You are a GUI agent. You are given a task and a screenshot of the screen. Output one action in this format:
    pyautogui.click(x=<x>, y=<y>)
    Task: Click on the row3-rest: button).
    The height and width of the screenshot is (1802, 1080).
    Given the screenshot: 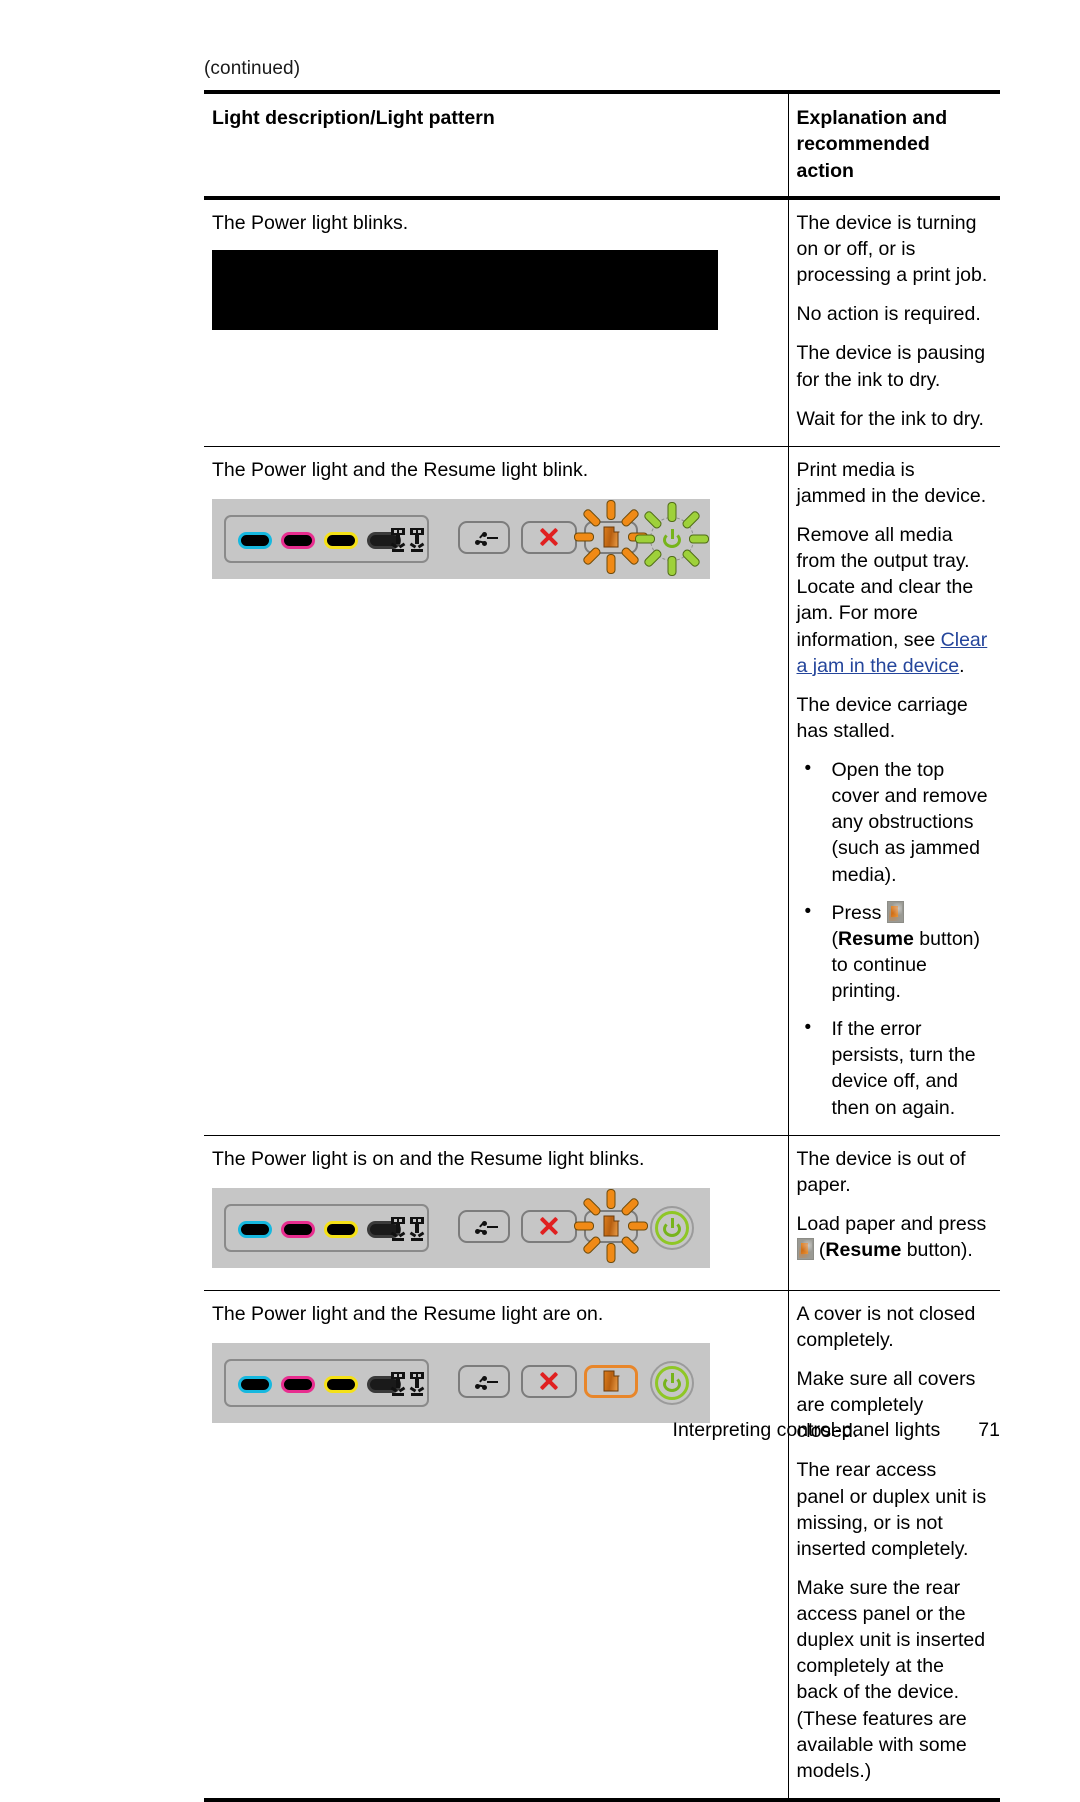 What is the action you would take?
    pyautogui.click(x=937, y=1250)
    